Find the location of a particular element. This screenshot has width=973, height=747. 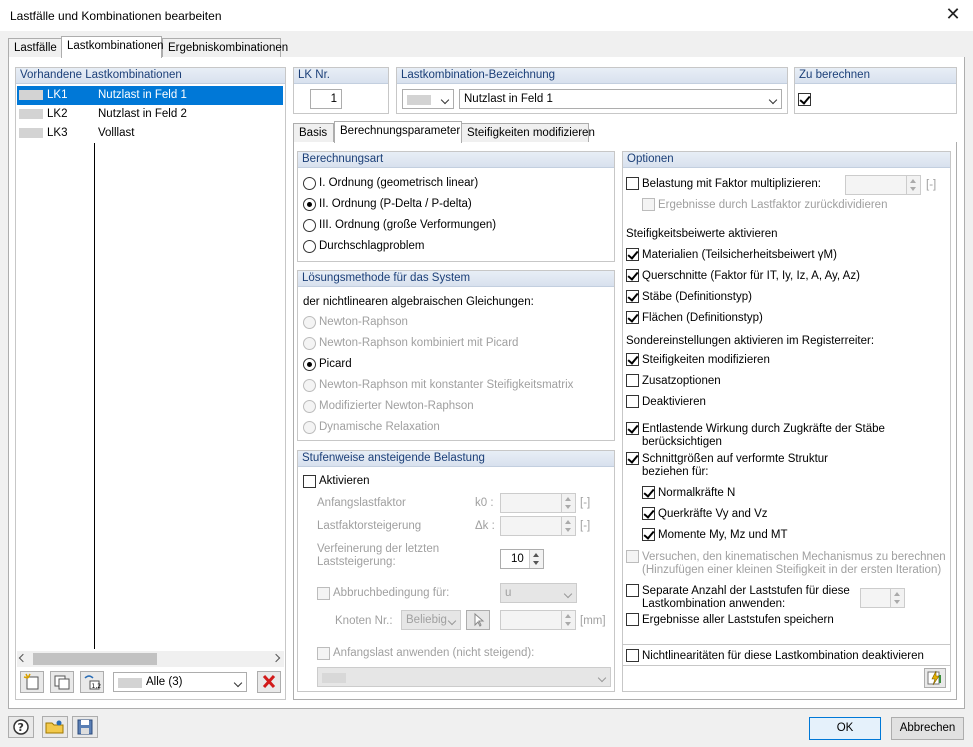

bezeichnung-label: Lastkombination-Bezeichnung is located at coordinates (592, 76).